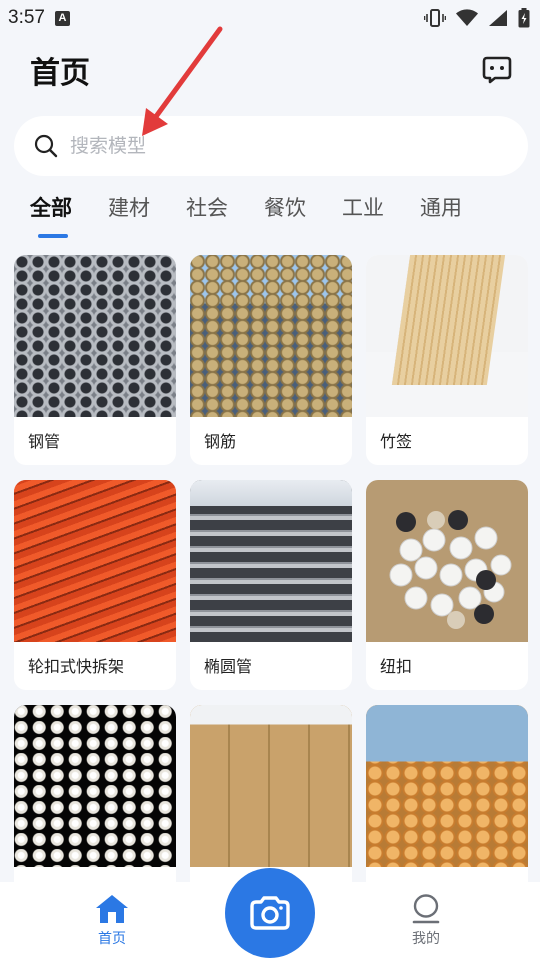 The image size is (540, 960). I want to click on battery-icon, so click(524, 18).